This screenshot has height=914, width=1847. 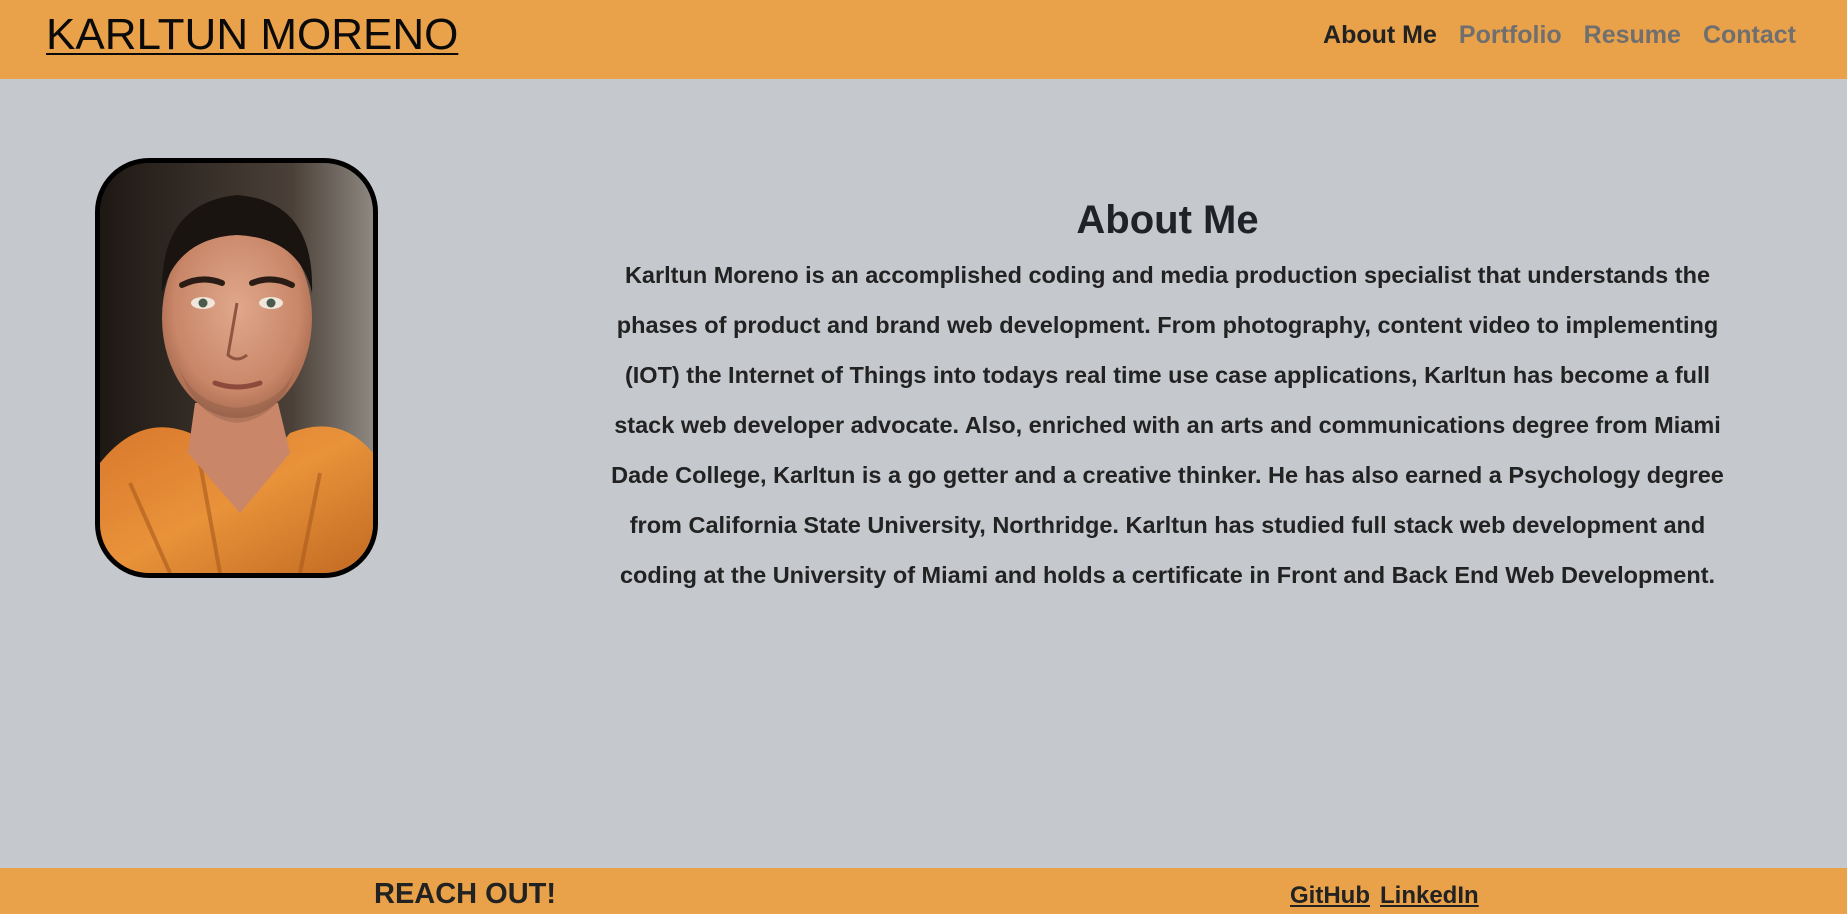 I want to click on github-link: GitHub, so click(x=1330, y=896).